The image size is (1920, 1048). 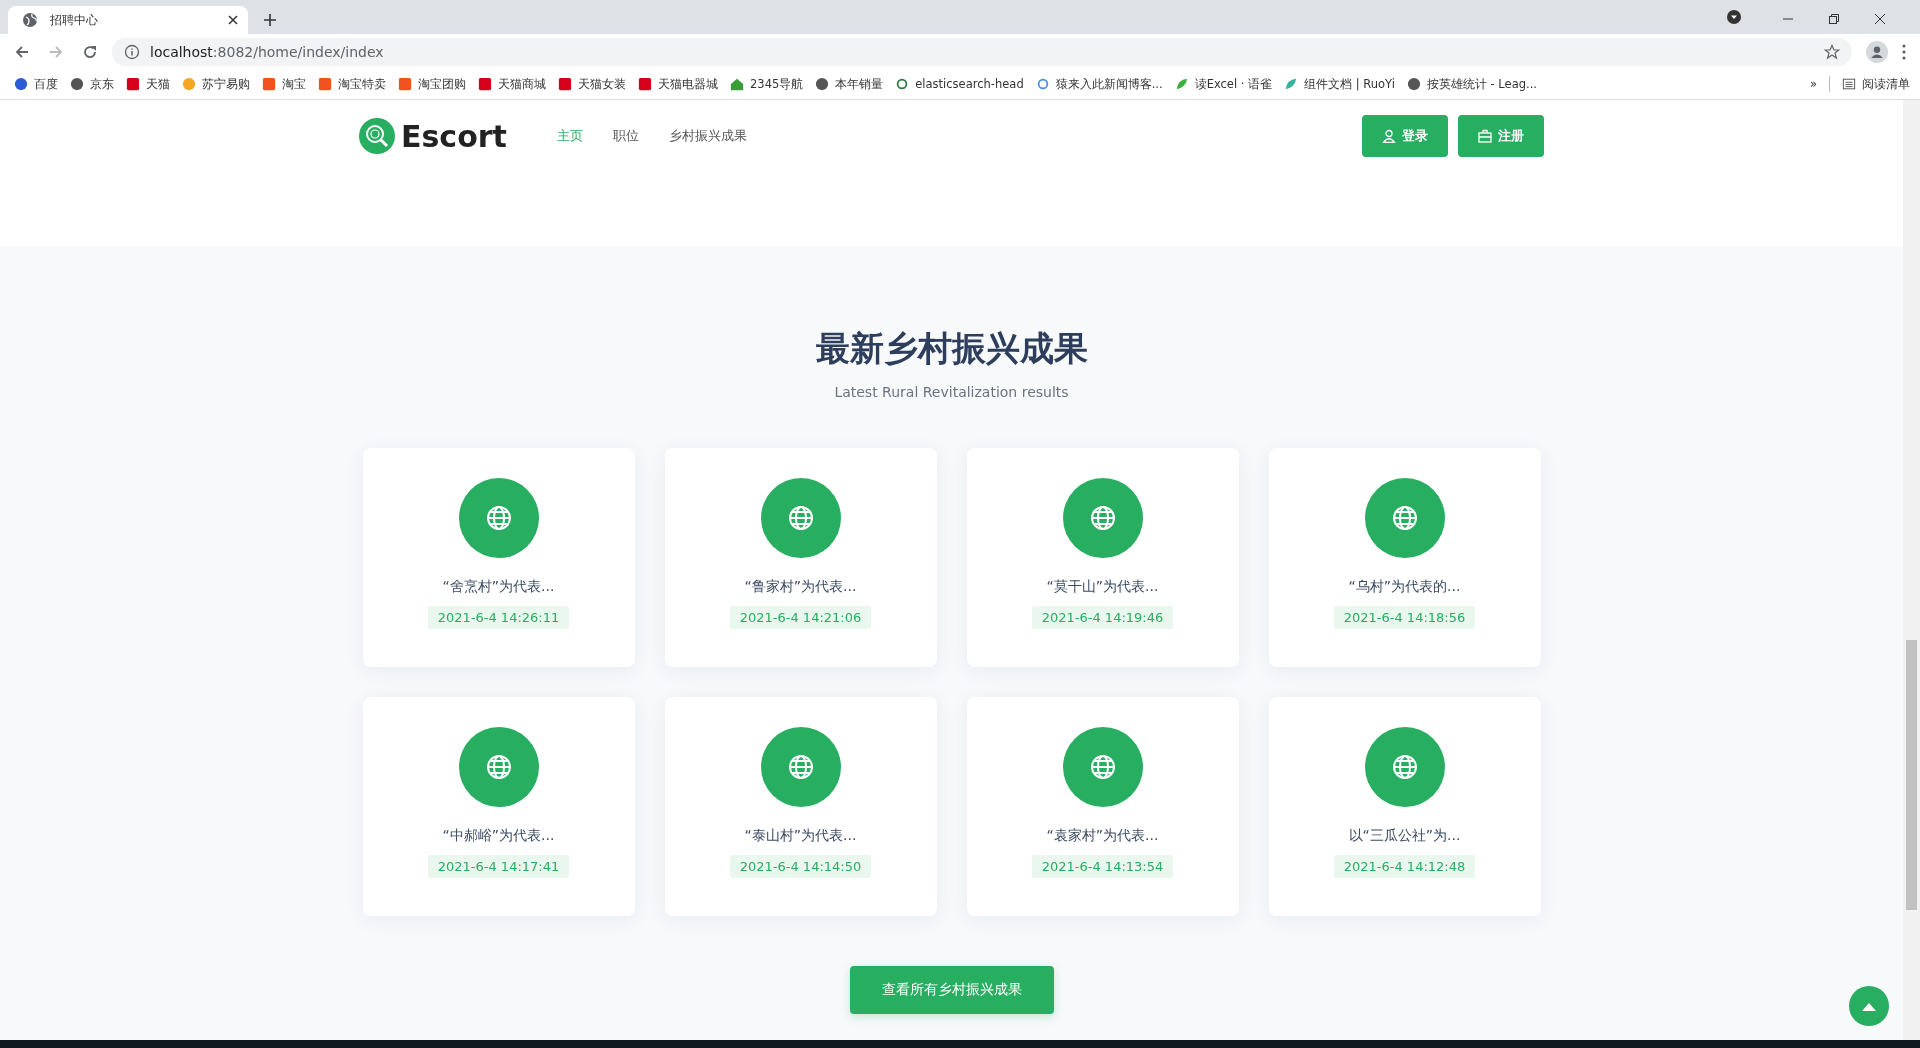 I want to click on profile-menu-icon, so click(x=1734, y=17).